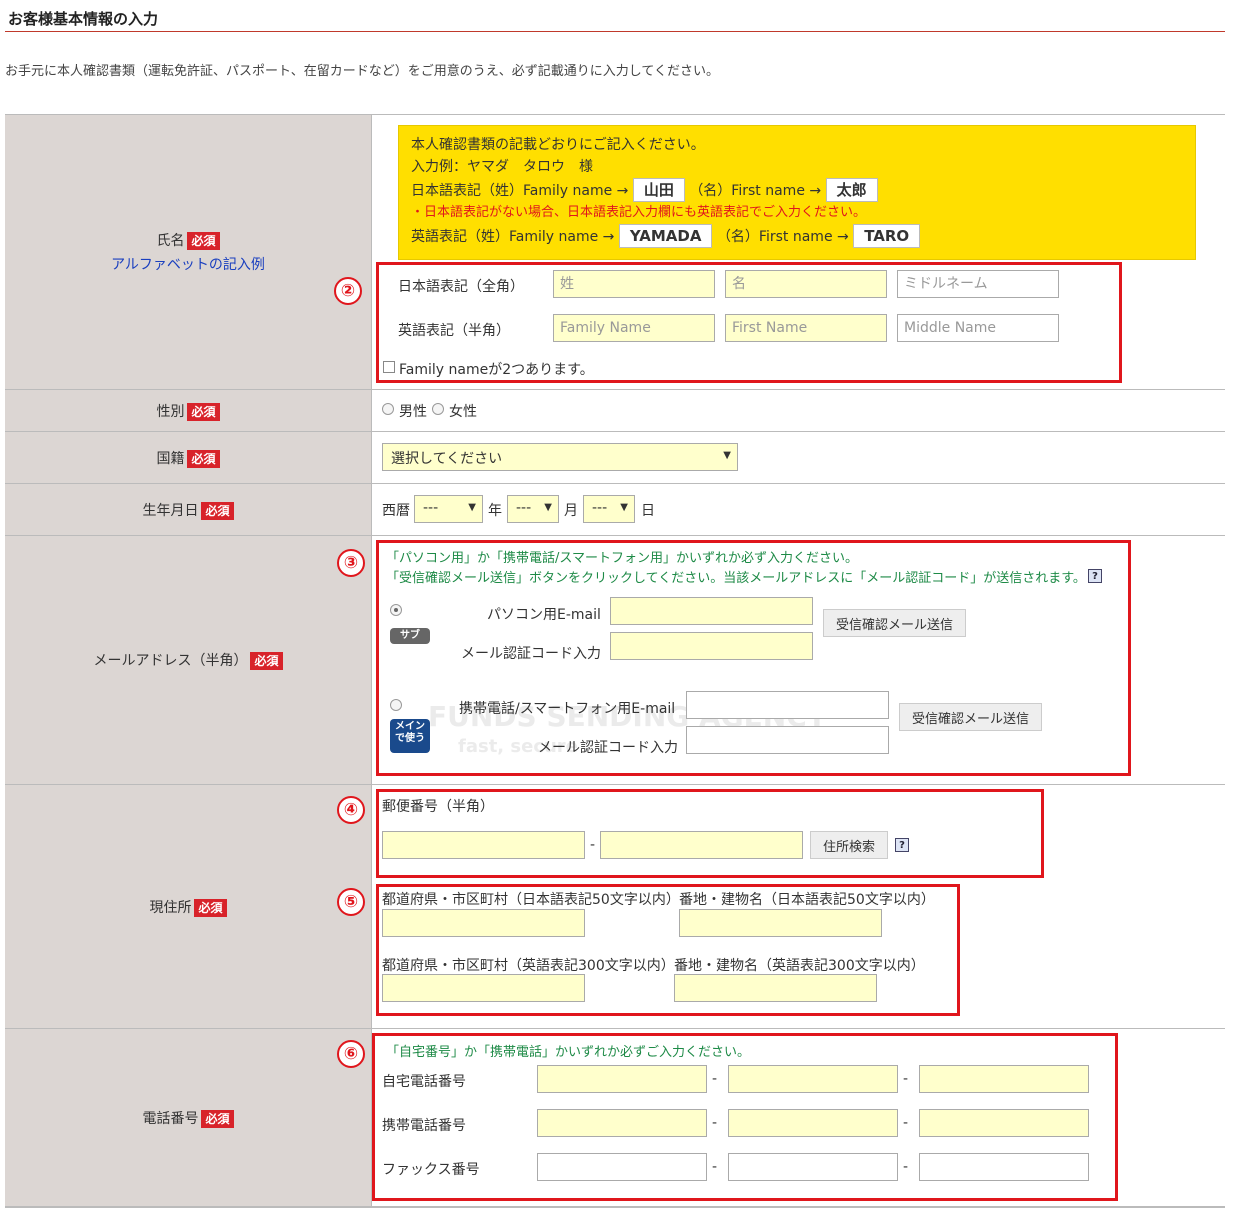 Image resolution: width=1240 pixels, height=1217 pixels. Describe the element at coordinates (454, 331) in the screenshot. I see `en-name-row-label: 英語表記（半角）` at that location.